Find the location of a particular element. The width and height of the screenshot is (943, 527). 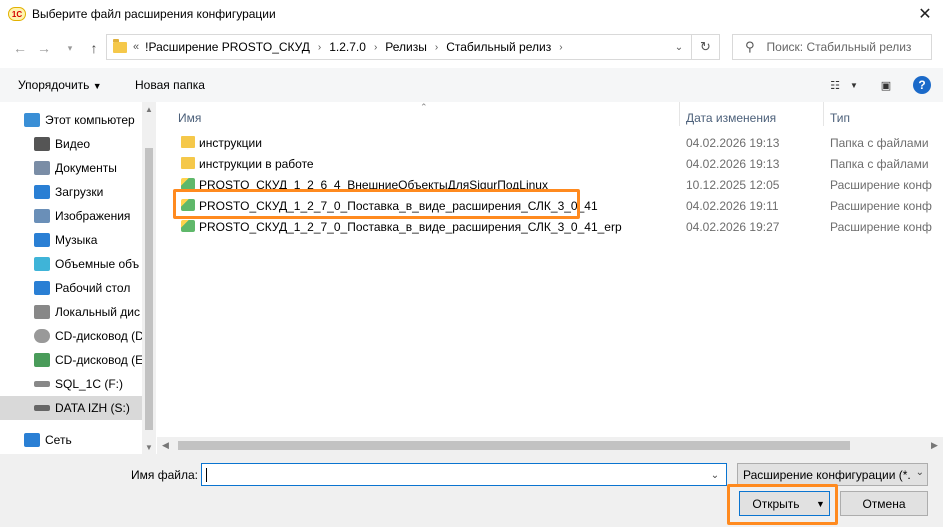

file-type-value: Расширение конфигурации (*. is located at coordinates (827, 474).